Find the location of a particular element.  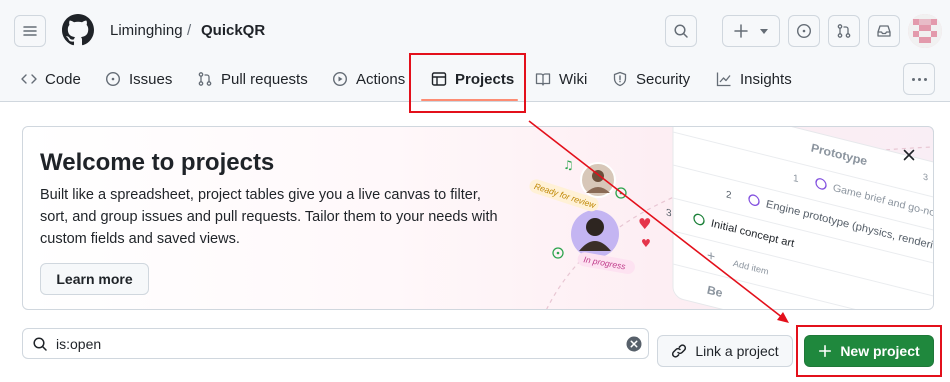

tab-wiki: Wiki is located at coordinates (561, 79).